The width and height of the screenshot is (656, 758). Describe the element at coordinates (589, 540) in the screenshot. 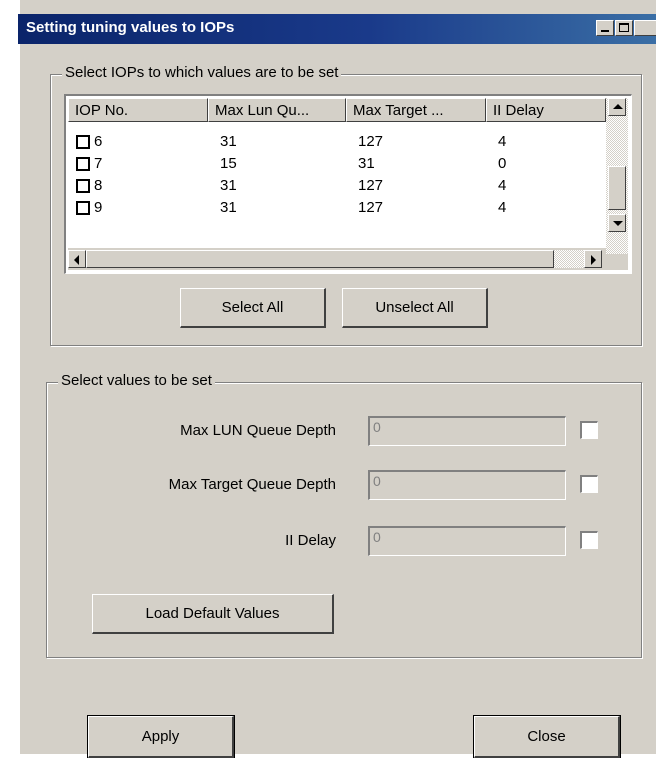

I see `ii-delay-checkbox` at that location.